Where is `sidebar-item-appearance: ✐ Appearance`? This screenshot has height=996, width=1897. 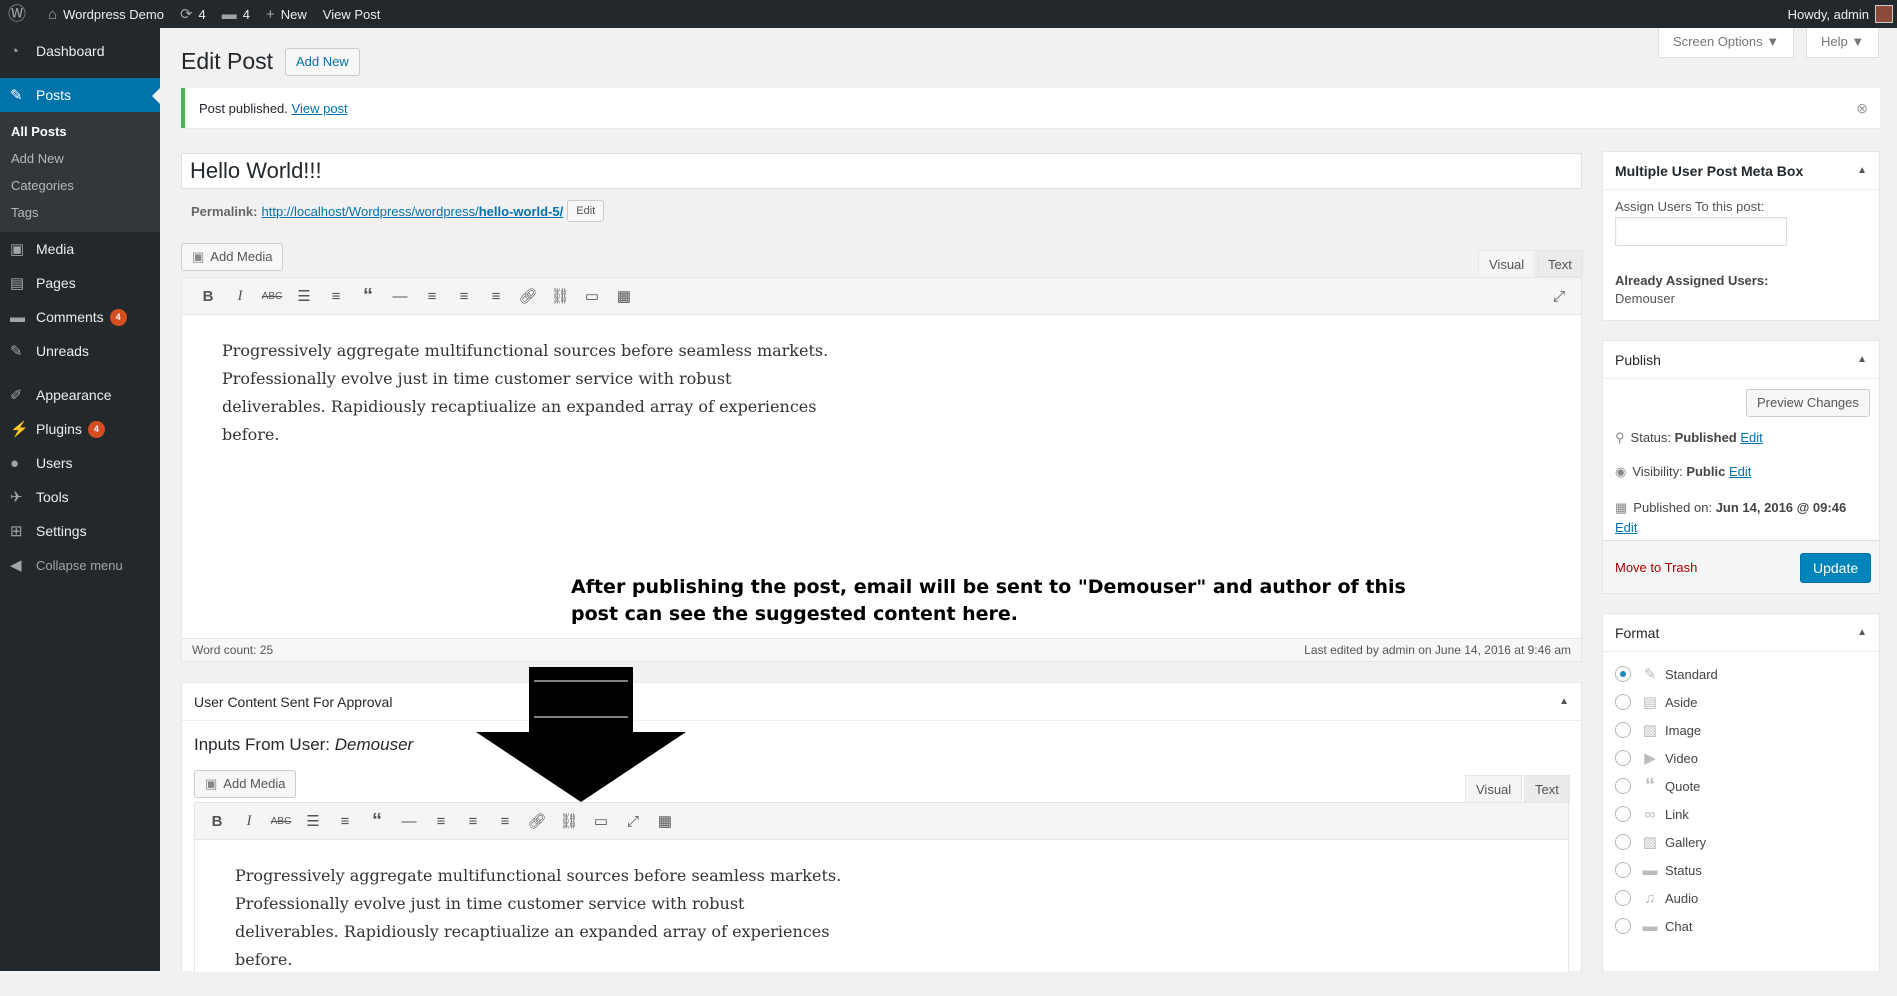
sidebar-item-appearance: ✐ Appearance is located at coordinates (80, 395).